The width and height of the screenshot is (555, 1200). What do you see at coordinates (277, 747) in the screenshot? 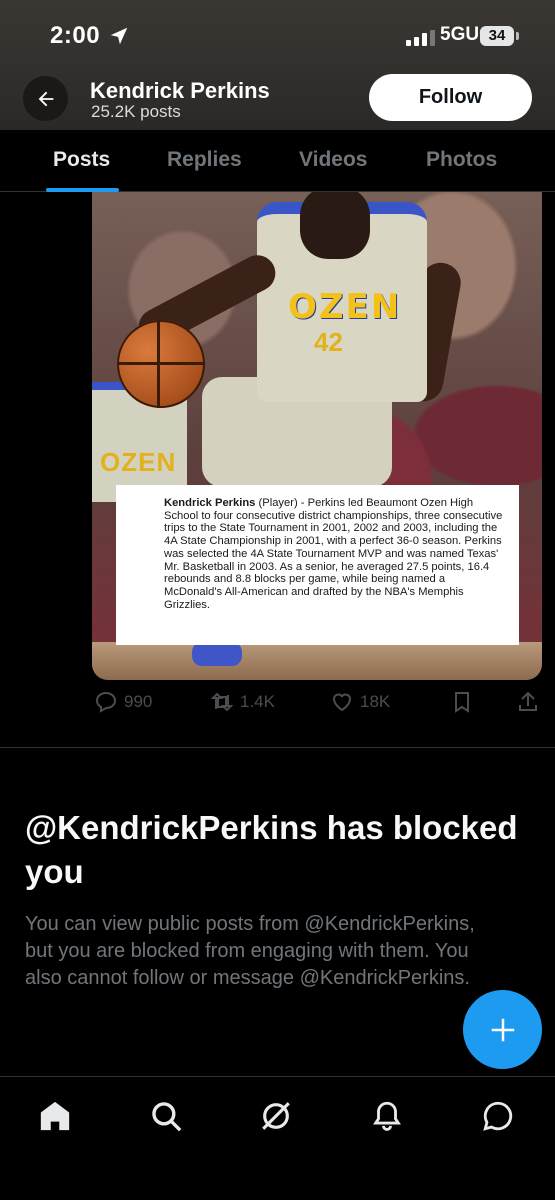
I see `divider` at bounding box center [277, 747].